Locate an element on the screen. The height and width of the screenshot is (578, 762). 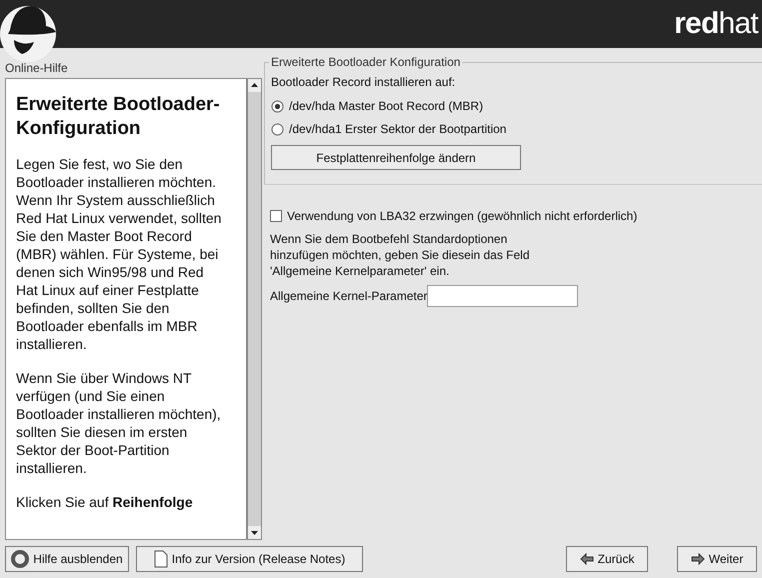
help-paragraph: Wenn Sie über Windows NT verfügen (und Sie einen Bootloader installieren möchten), sollten Sie diesen im ersten Sektor der Boot-Partition installieren. is located at coordinates (119, 423).